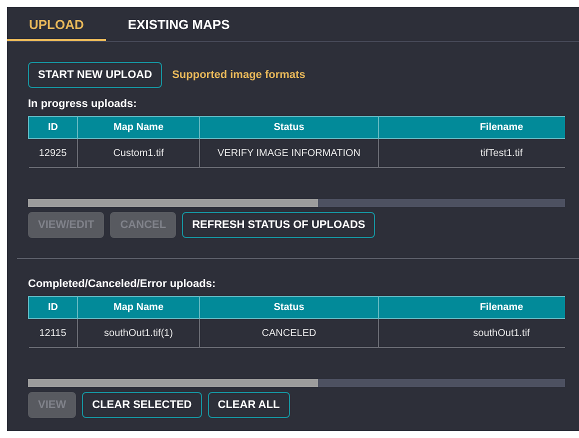 The width and height of the screenshot is (579, 438). What do you see at coordinates (471, 333) in the screenshot?
I see `table-cell: southOut1.tif` at bounding box center [471, 333].